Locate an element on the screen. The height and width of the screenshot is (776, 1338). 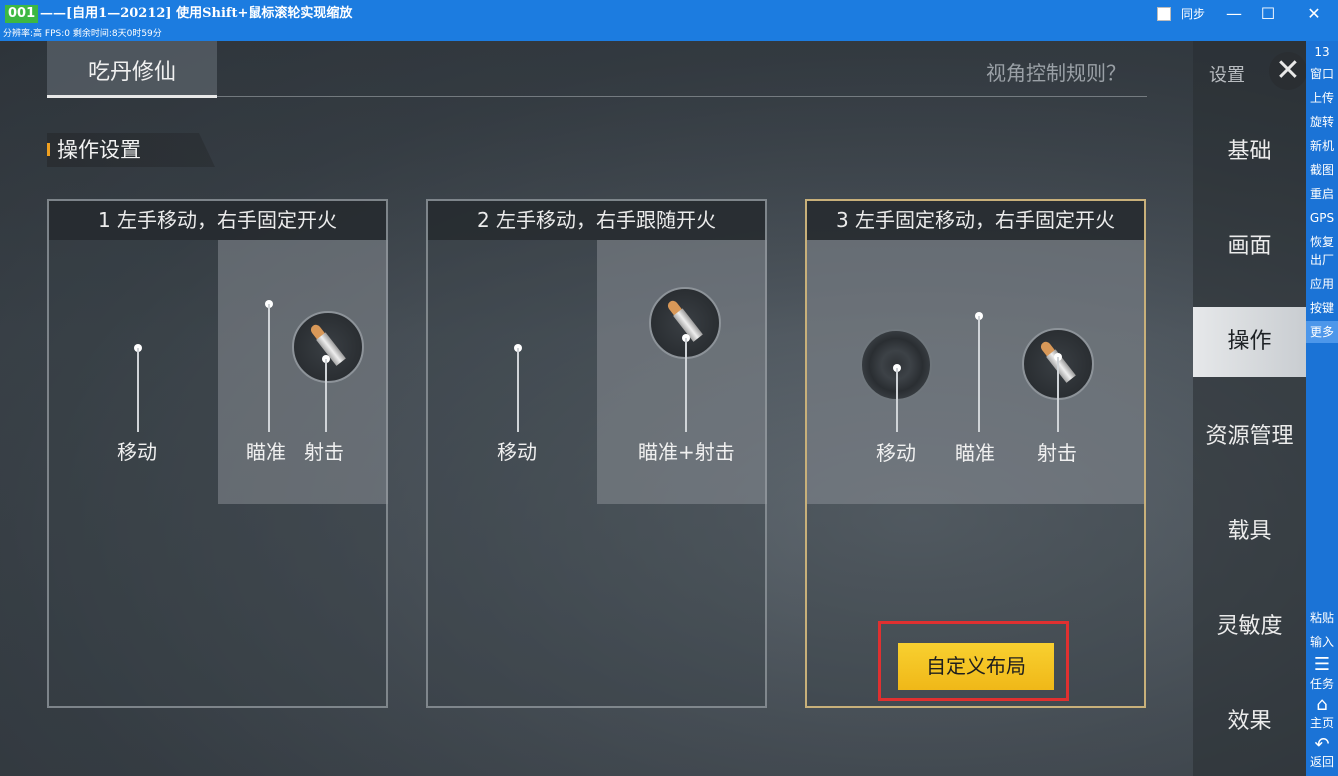
tool-restart: 重启 is located at coordinates (1322, 194).